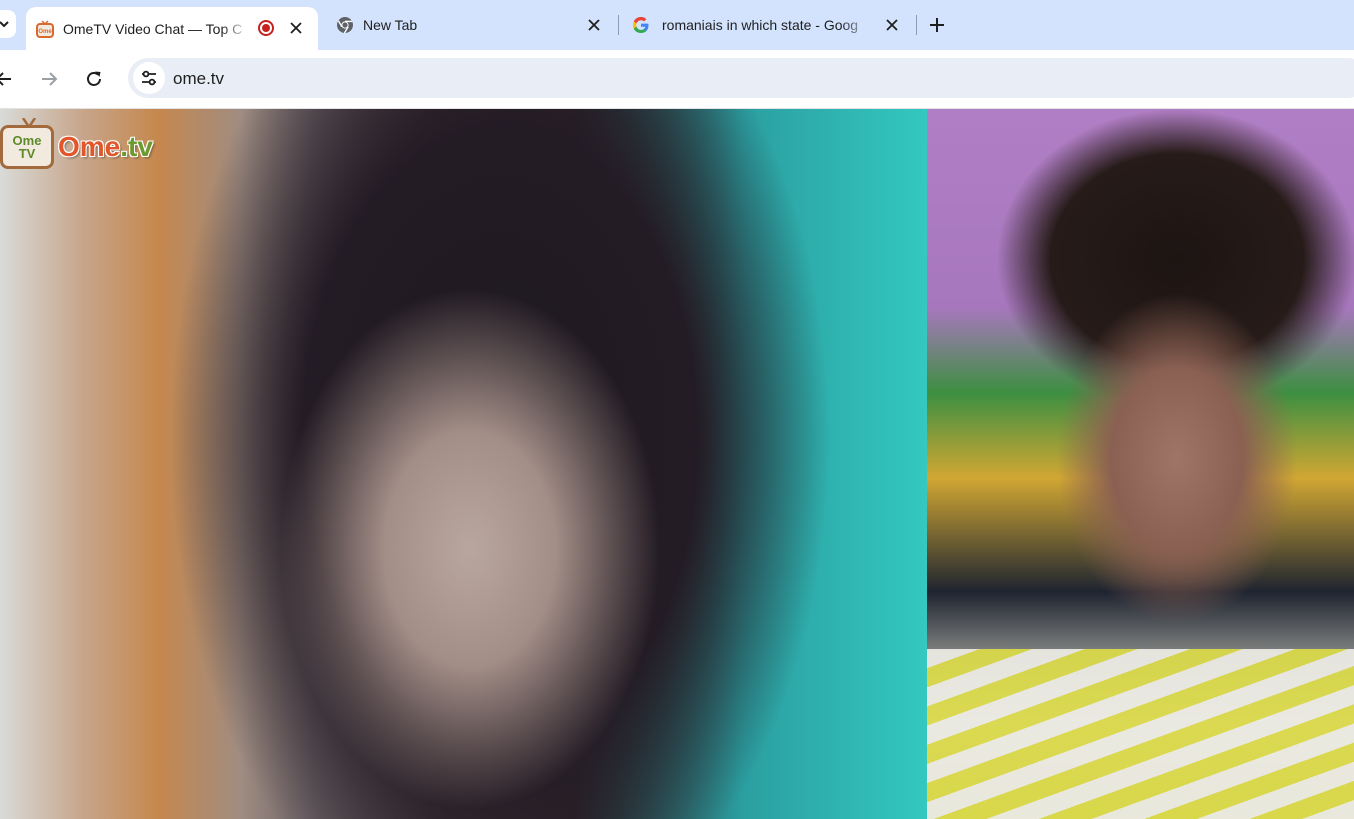 The height and width of the screenshot is (819, 1354). I want to click on forward-arrow-icon, so click(50, 79).